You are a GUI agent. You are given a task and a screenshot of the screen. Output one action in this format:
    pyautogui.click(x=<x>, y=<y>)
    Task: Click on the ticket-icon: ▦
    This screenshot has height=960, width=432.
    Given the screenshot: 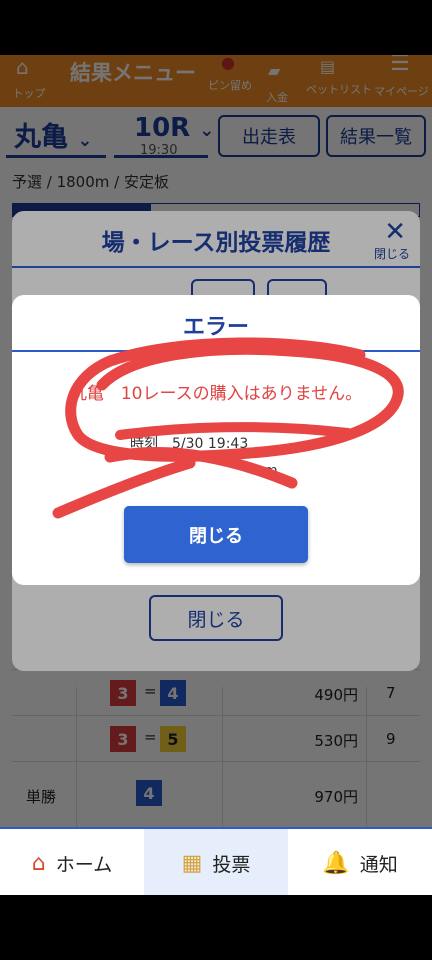 What is the action you would take?
    pyautogui.click(x=192, y=863)
    